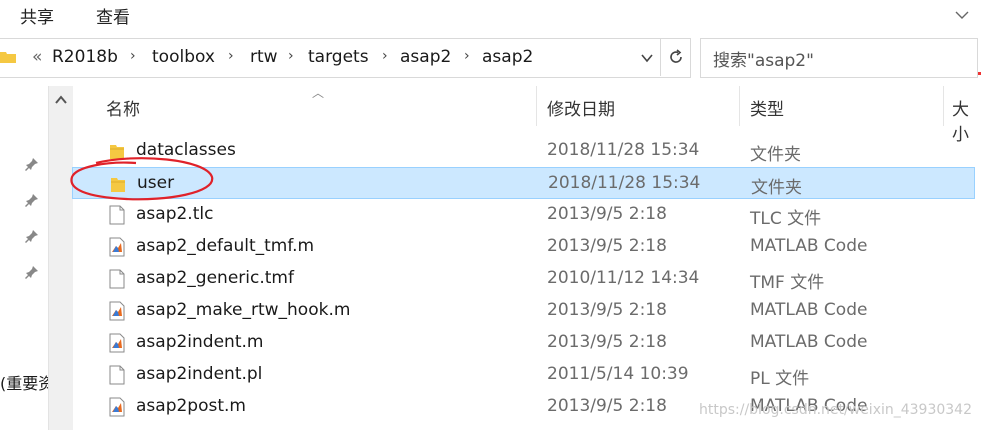 The image size is (982, 430). What do you see at coordinates (523, 151) in the screenshot?
I see `file-row: dataclasses 2018/11/28 15:34 文件夹` at bounding box center [523, 151].